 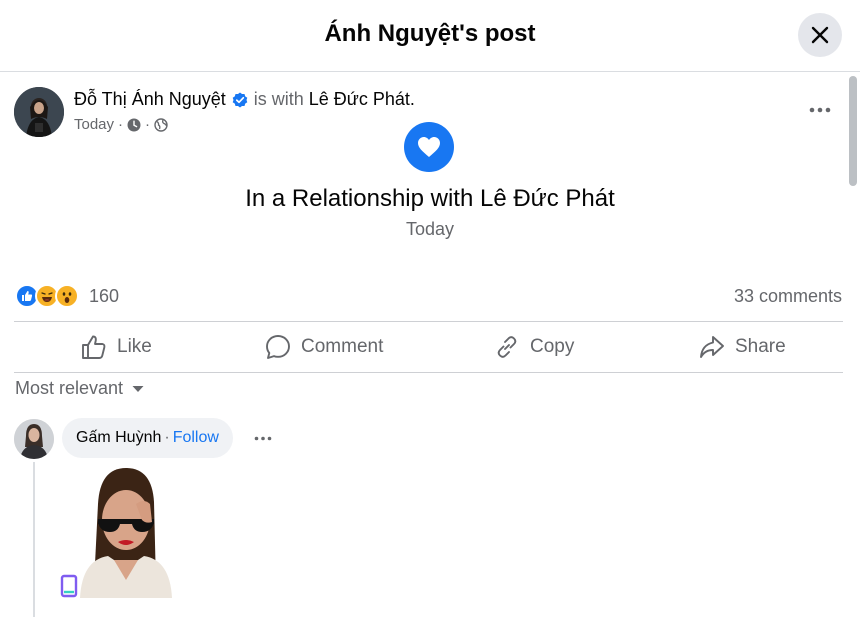 I want to click on post-more-button, so click(x=820, y=110).